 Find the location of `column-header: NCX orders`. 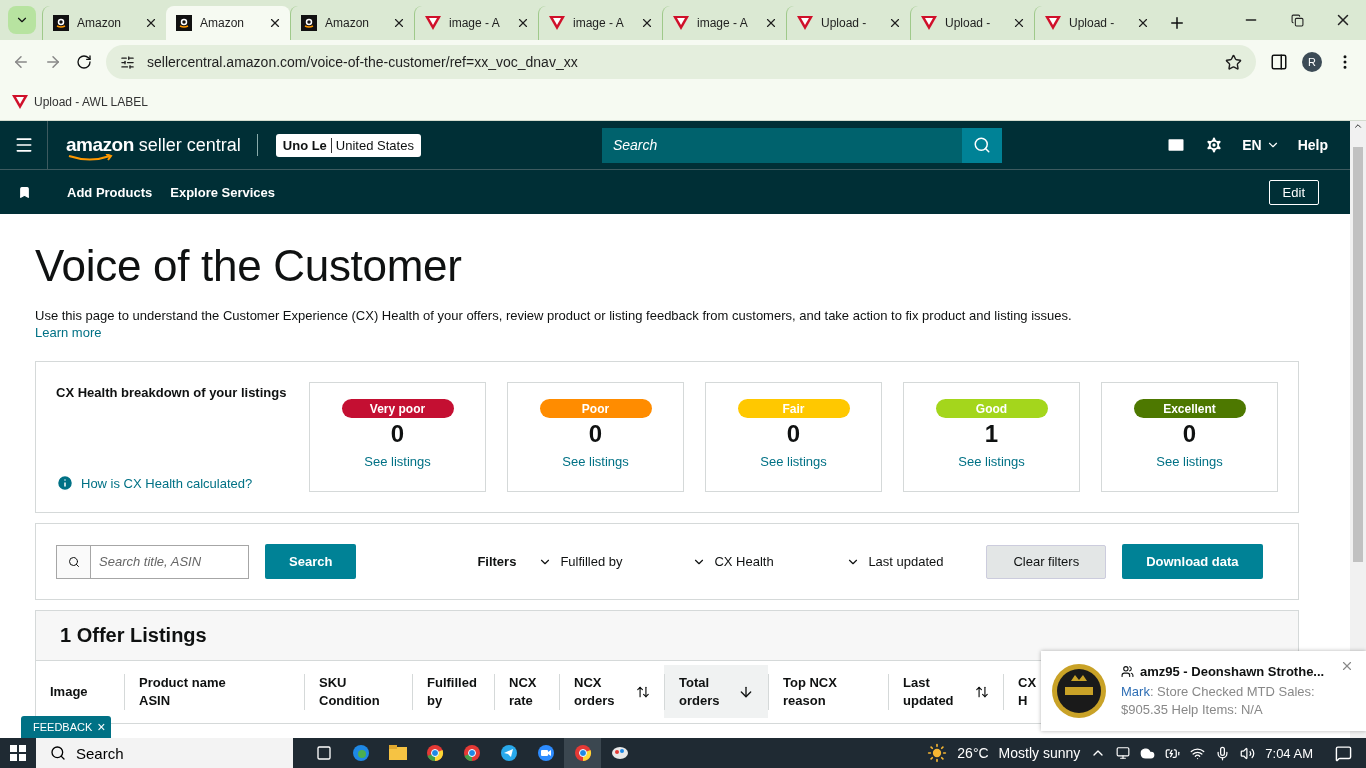

column-header: NCX orders is located at coordinates (611, 691).